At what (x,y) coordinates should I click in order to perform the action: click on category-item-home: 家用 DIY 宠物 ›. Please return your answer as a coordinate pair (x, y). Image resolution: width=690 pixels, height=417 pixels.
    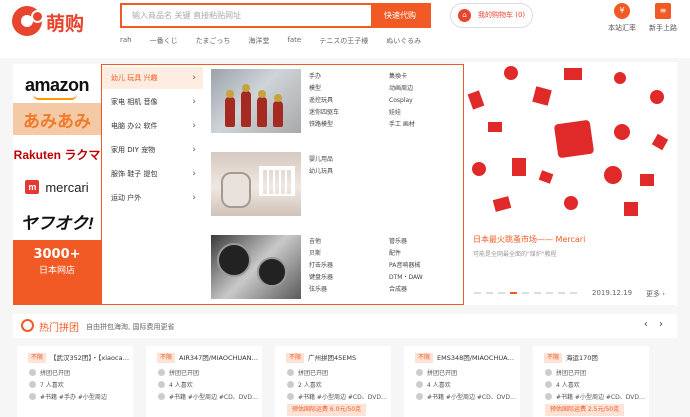
    Looking at the image, I should click on (153, 150).